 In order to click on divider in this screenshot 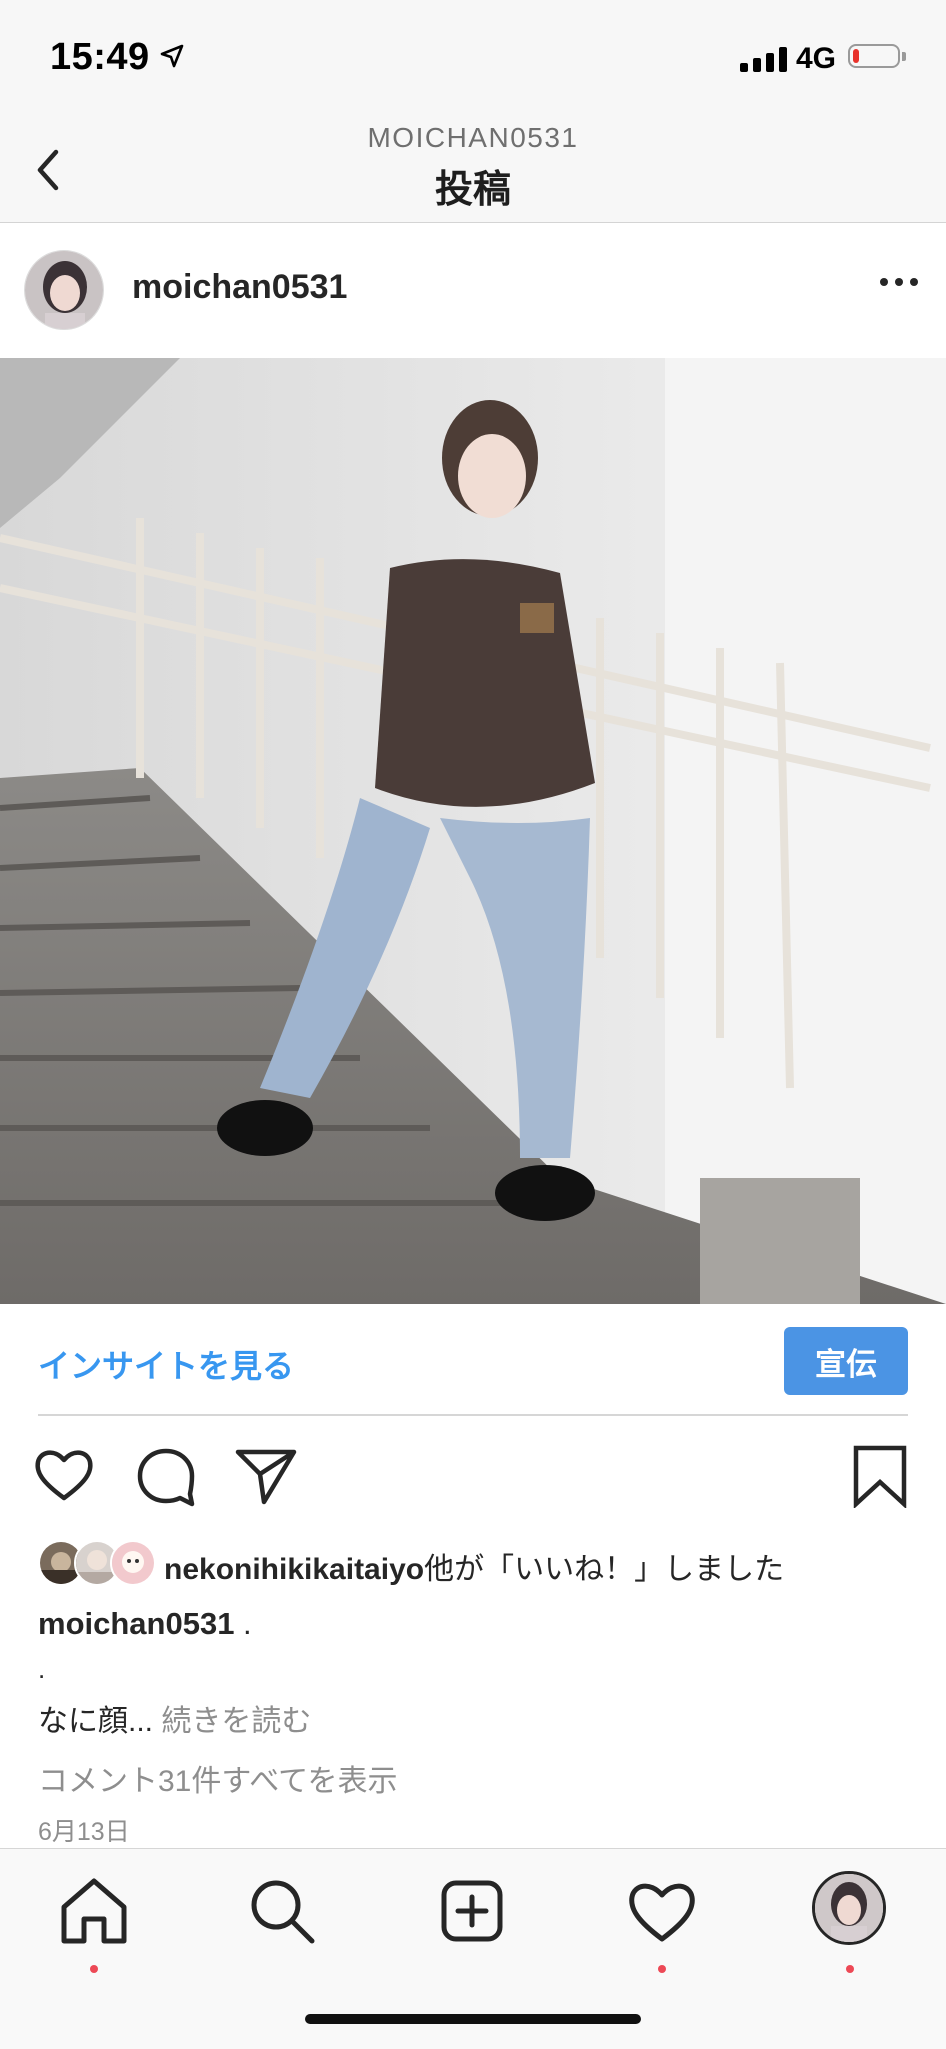, I will do `click(473, 1415)`.